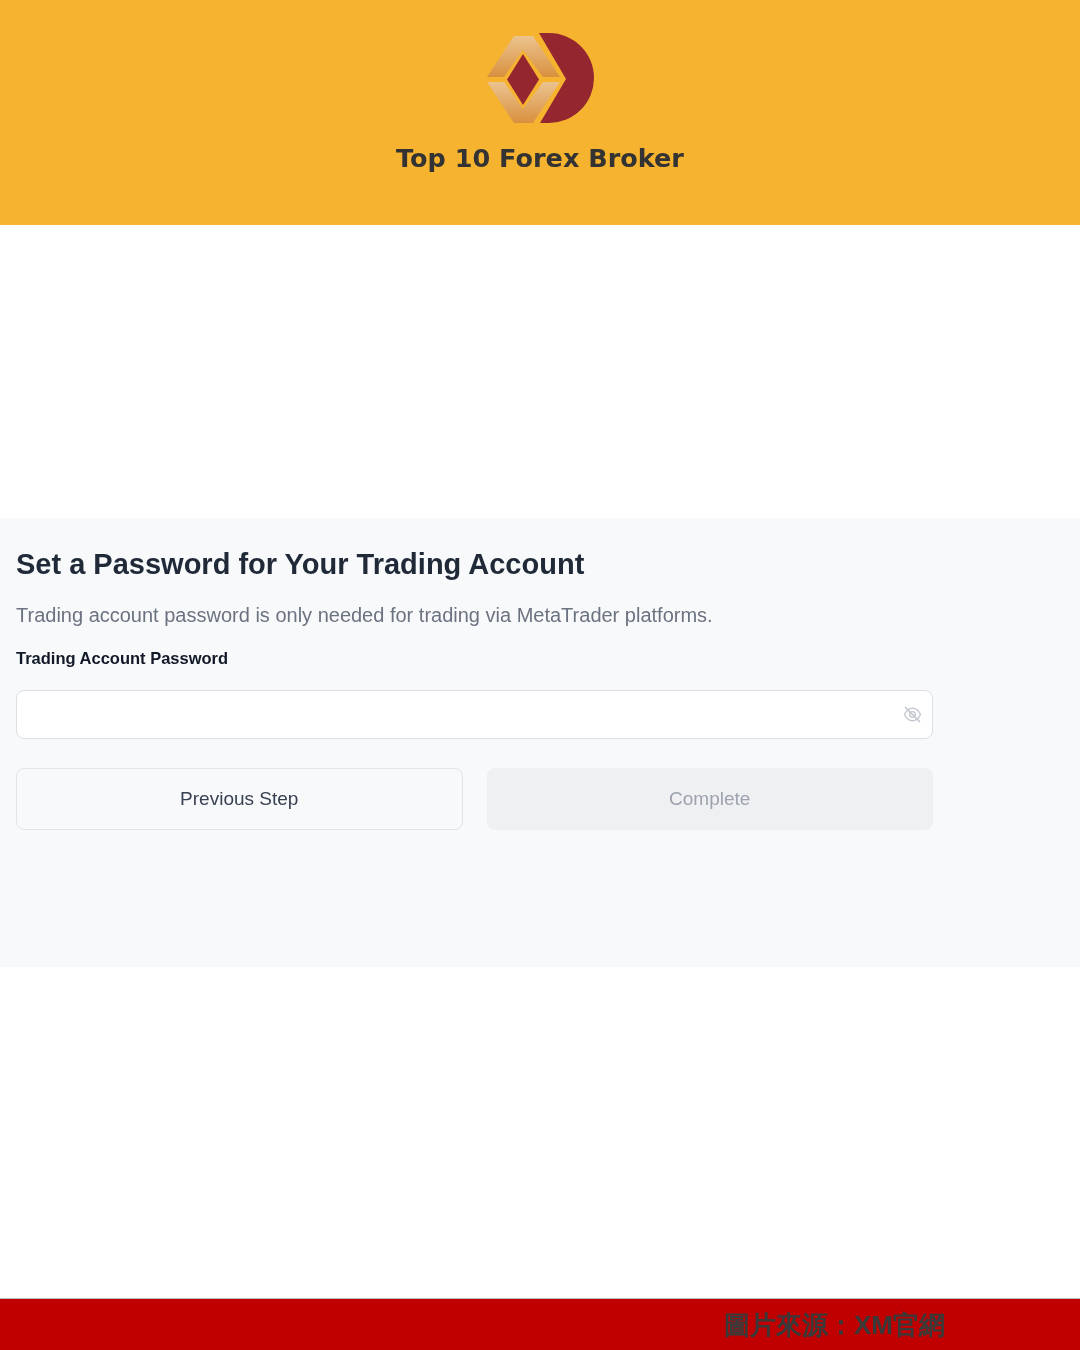  Describe the element at coordinates (709, 799) in the screenshot. I see `complete-button: Complete` at that location.